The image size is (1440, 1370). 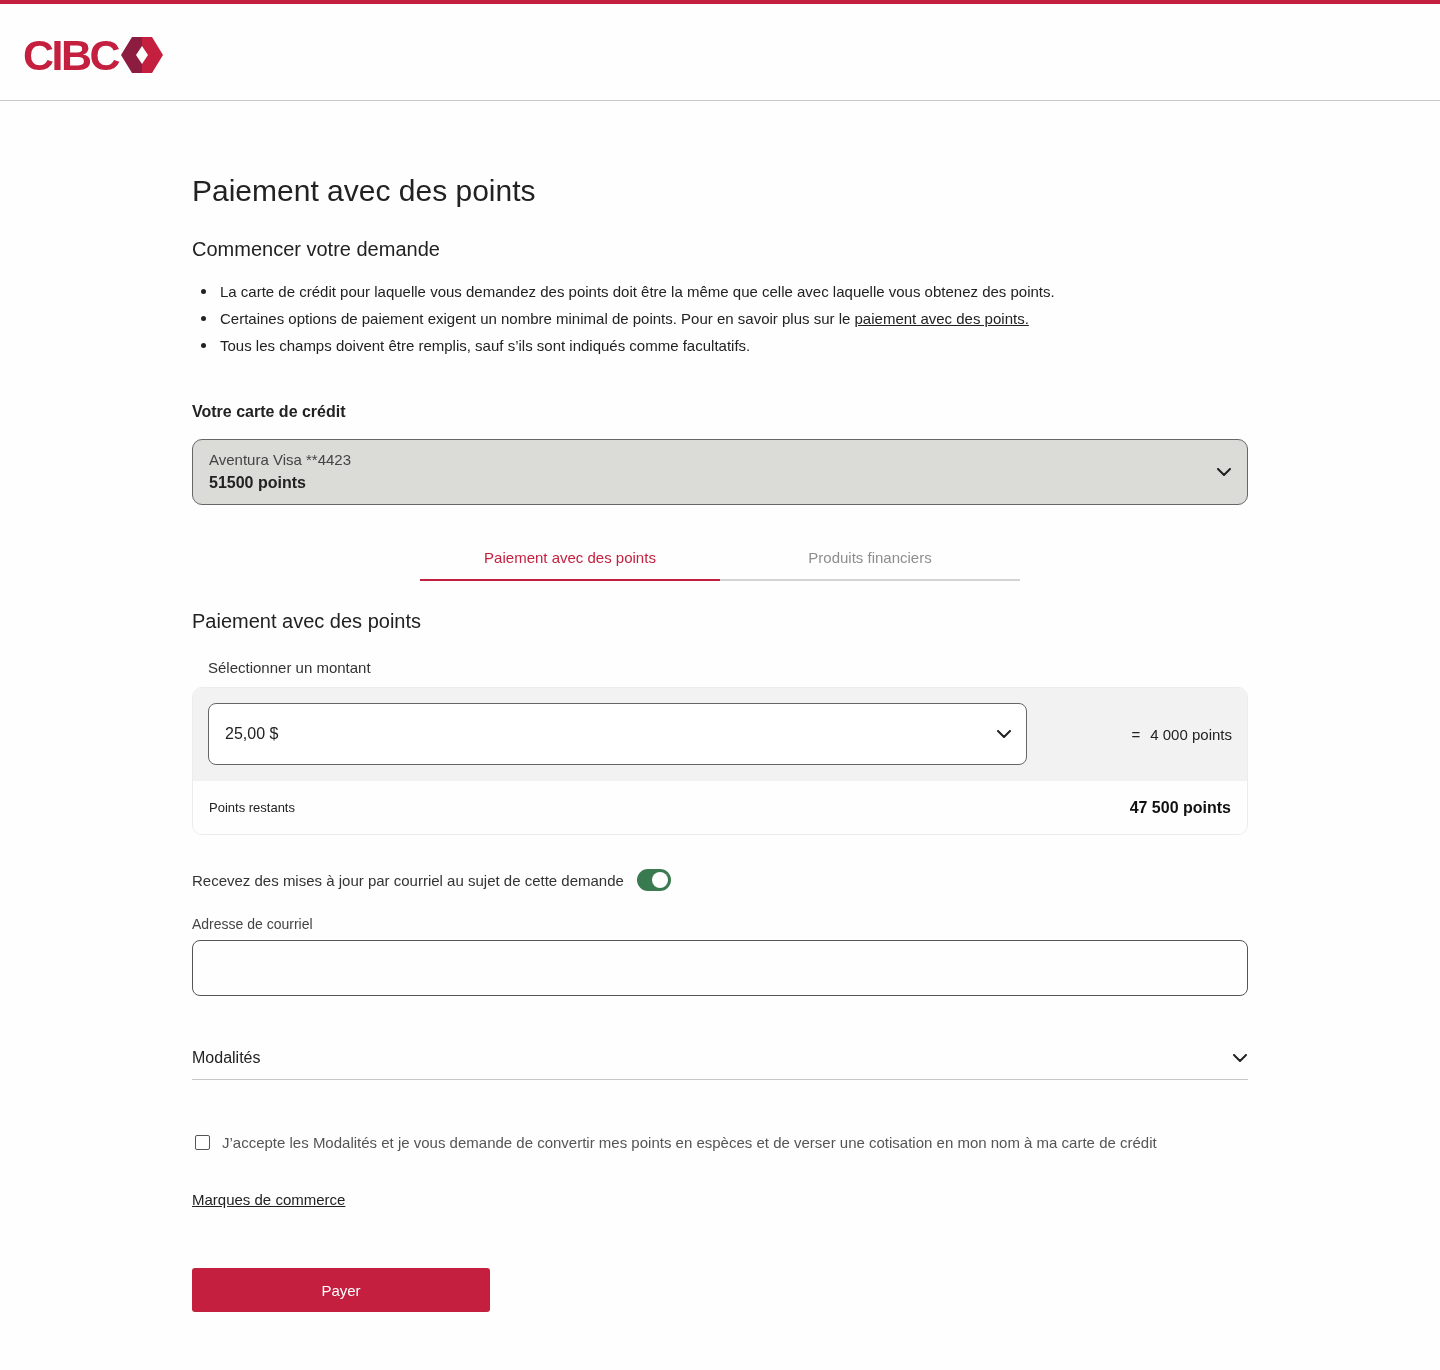 I want to click on page-title: Paiement avec des points, so click(x=364, y=191).